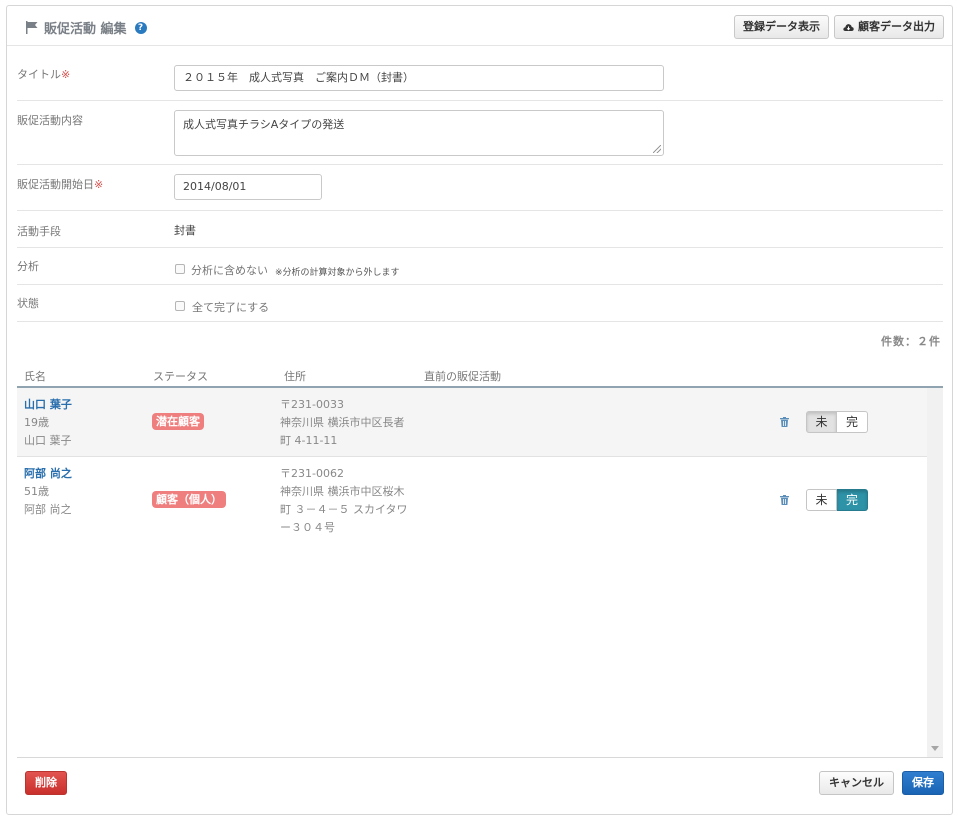 This screenshot has height=819, width=958. Describe the element at coordinates (180, 376) in the screenshot. I see `column-header-status: ステータス` at that location.